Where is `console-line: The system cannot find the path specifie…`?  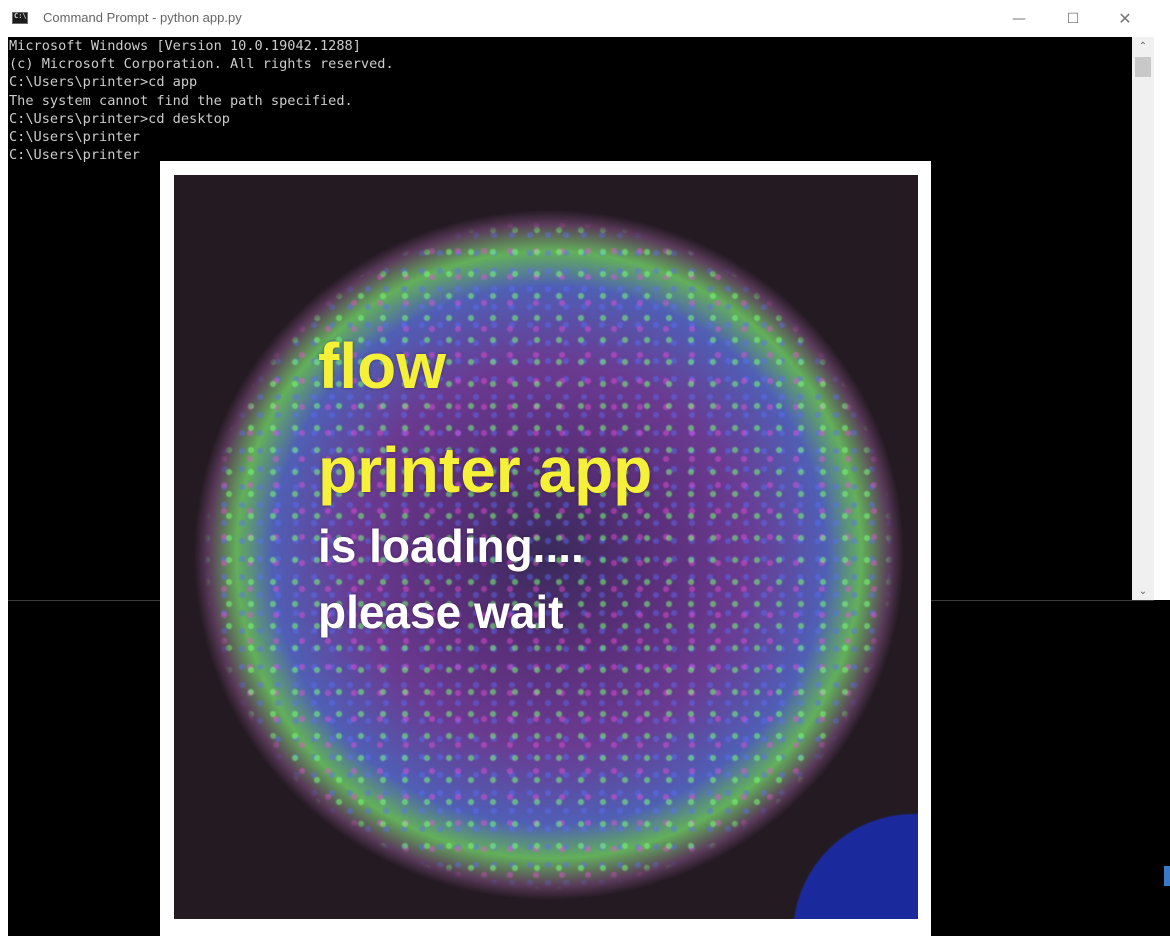
console-line: The system cannot find the path specifie… is located at coordinates (181, 100).